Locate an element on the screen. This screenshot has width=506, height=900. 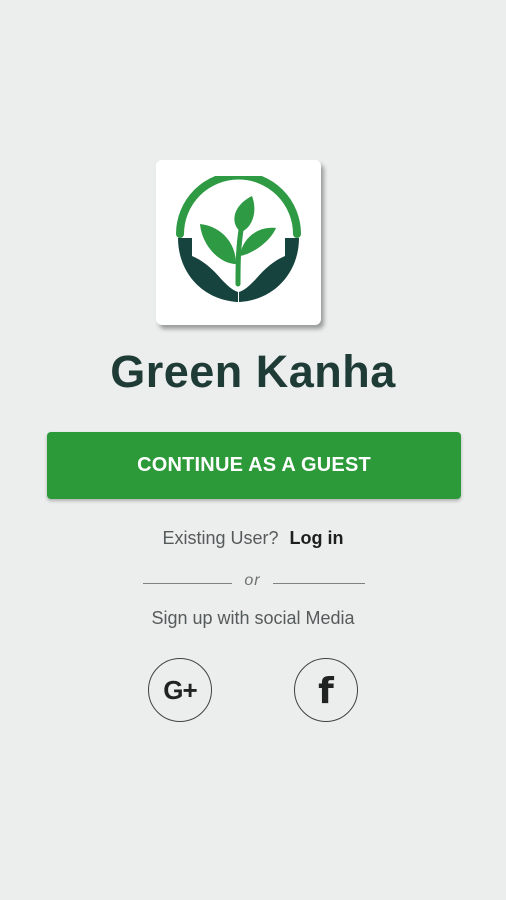
or-divider: or is located at coordinates (253, 583).